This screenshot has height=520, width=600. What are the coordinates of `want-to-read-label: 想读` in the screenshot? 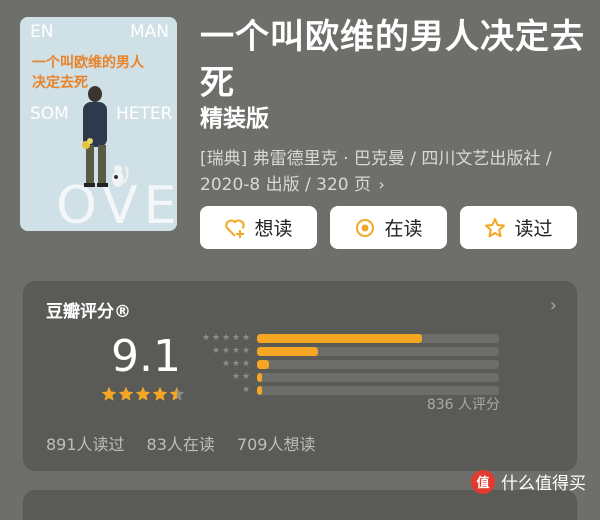 It's located at (273, 229).